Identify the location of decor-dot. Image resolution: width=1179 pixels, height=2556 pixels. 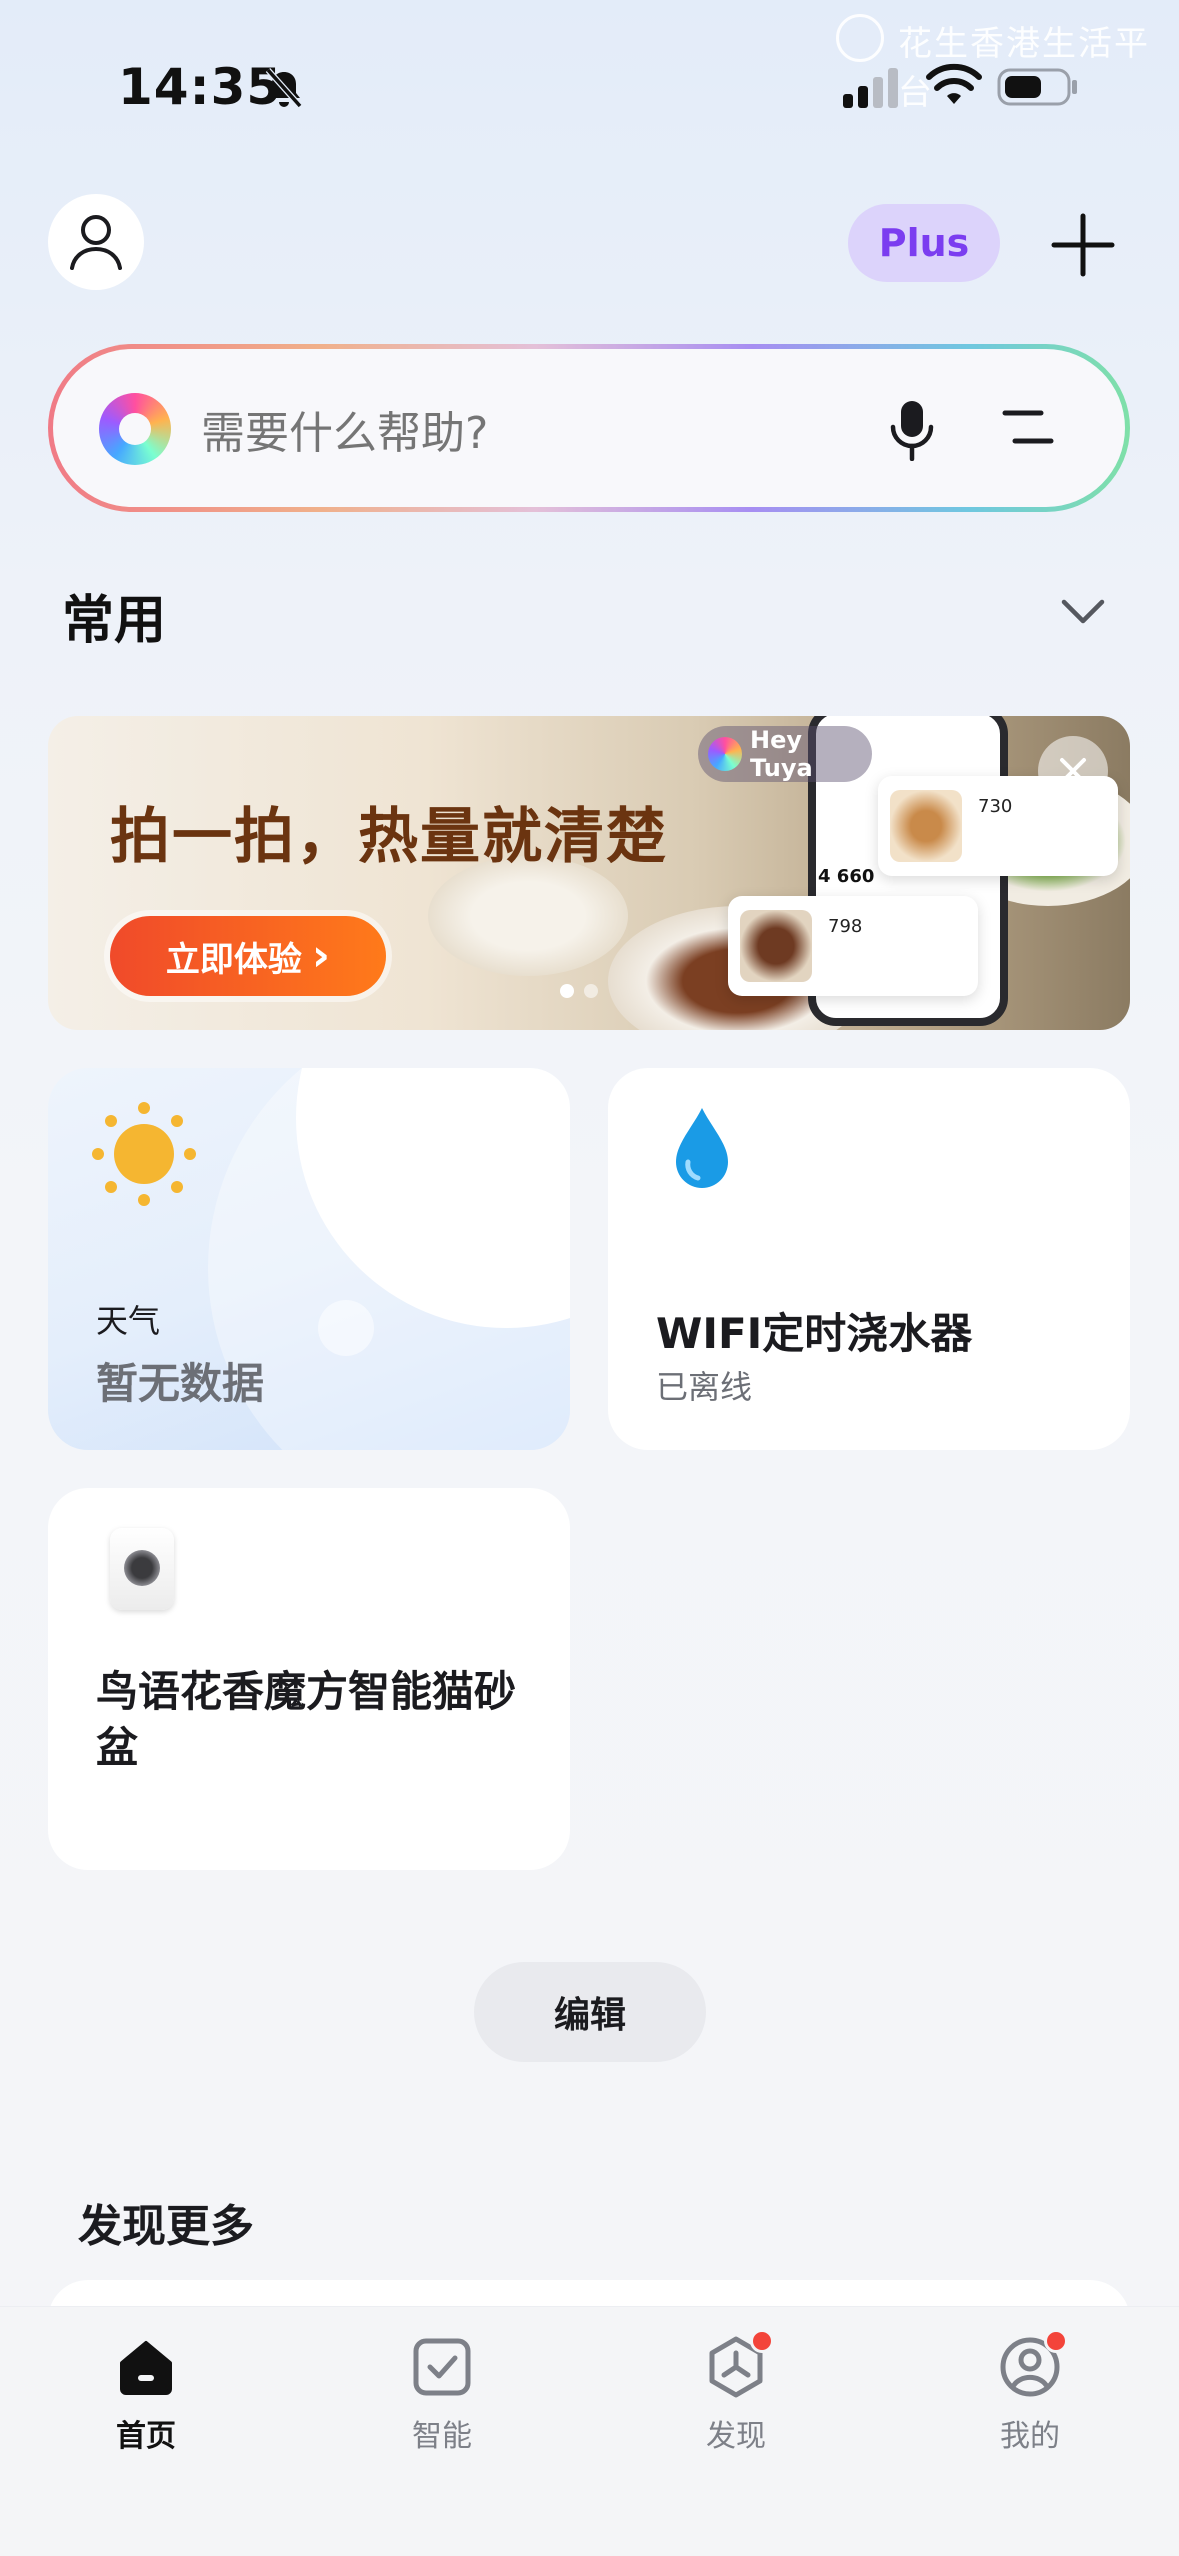
(394, 1284).